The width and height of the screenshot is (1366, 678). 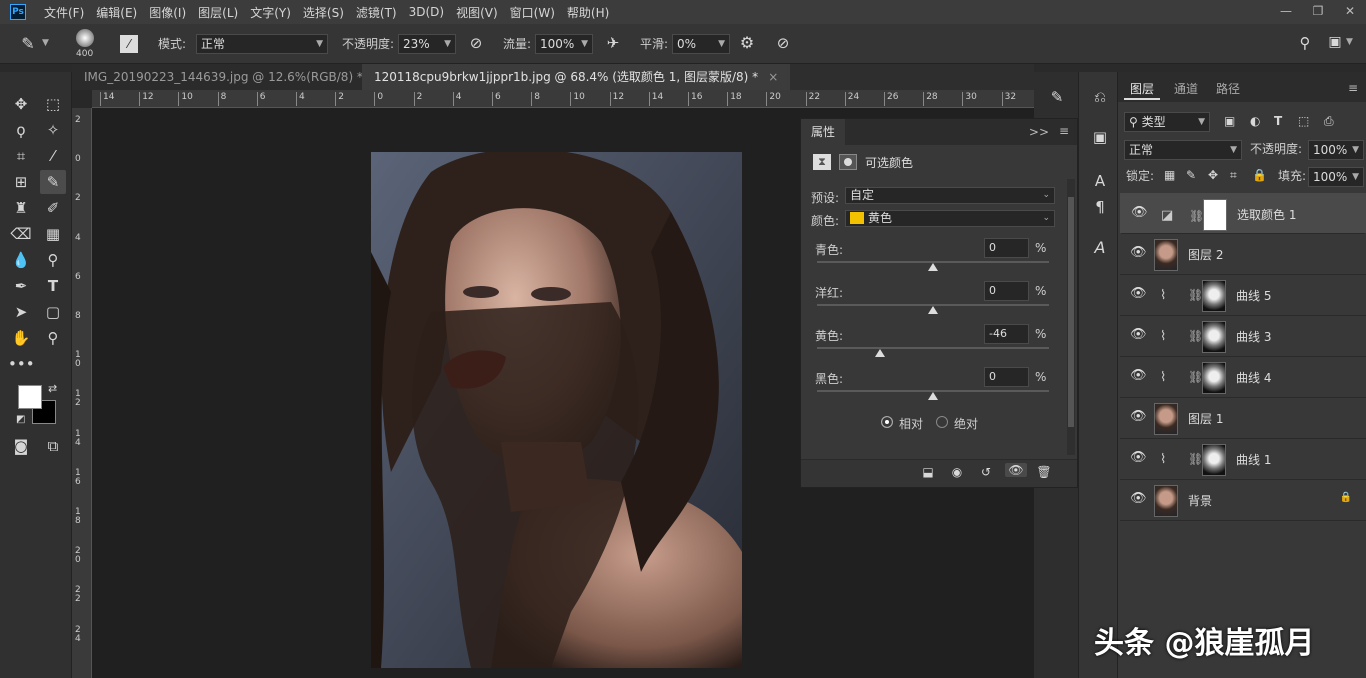 I want to click on fill-input: 100% ▼, so click(x=1336, y=177).